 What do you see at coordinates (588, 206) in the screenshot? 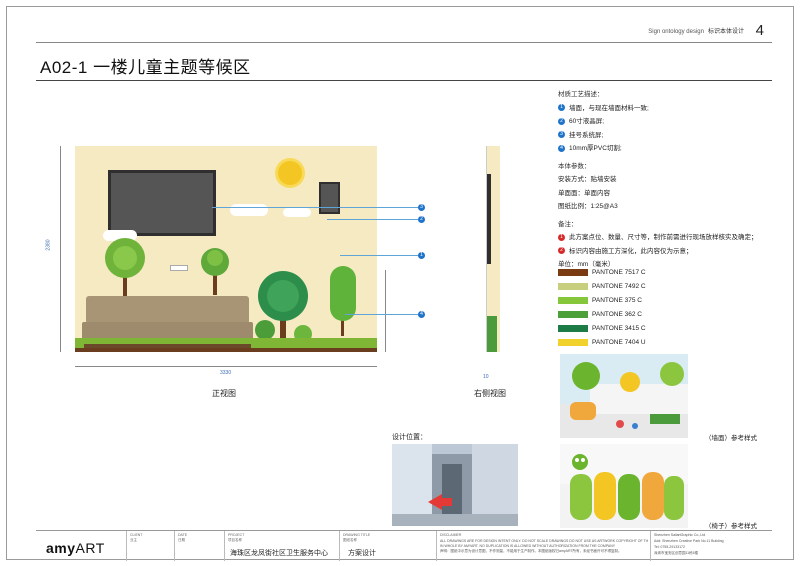
I see `param-line: 图纸比例：1:25@A3` at bounding box center [588, 206].